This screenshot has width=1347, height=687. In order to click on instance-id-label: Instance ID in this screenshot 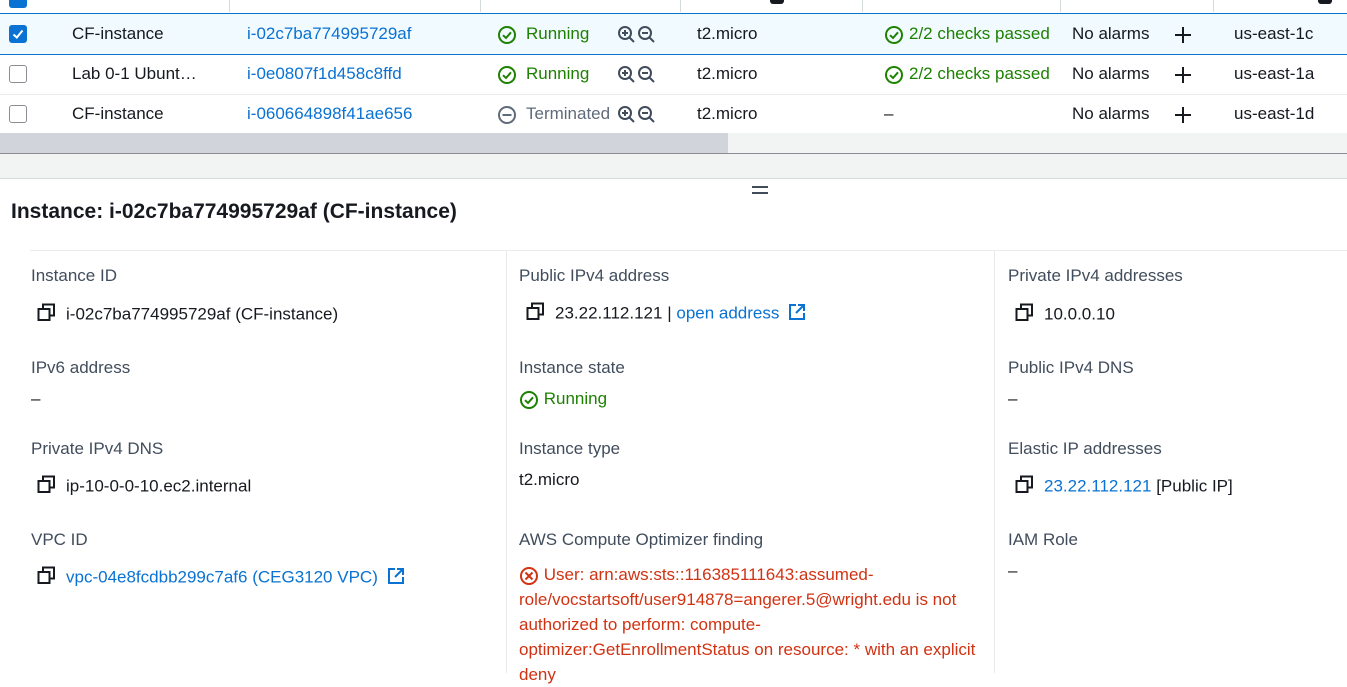, I will do `click(74, 275)`.